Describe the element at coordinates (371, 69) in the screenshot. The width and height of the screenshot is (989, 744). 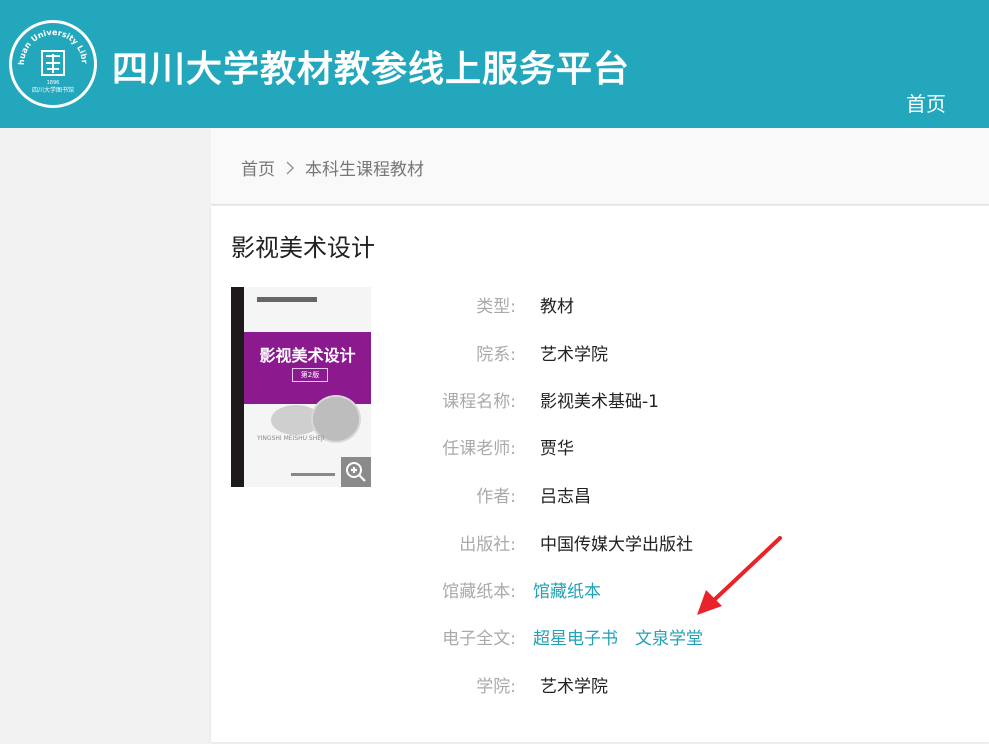
I see `site-title: 四川大学教材教参线上服务平台` at that location.